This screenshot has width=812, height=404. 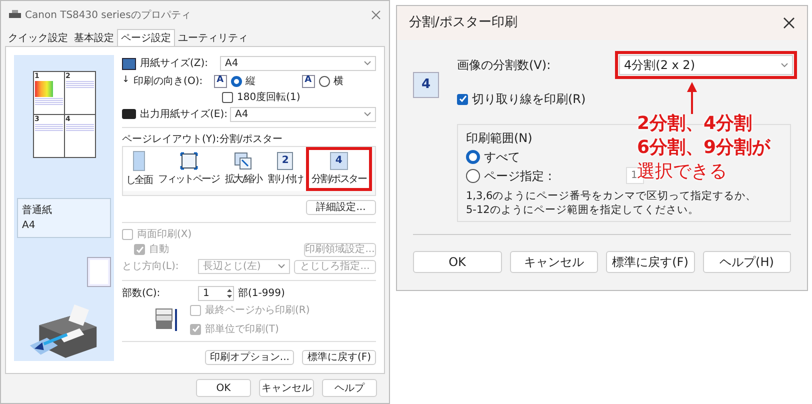 What do you see at coordinates (164, 235) in the screenshot?
I see `checkbox-label: 両面印刷(X)` at bounding box center [164, 235].